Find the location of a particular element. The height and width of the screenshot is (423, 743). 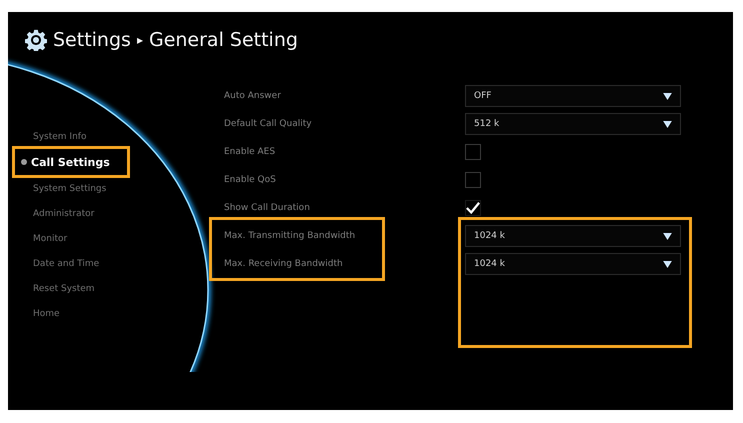

setting-label: Default Call Quality is located at coordinates (268, 124).